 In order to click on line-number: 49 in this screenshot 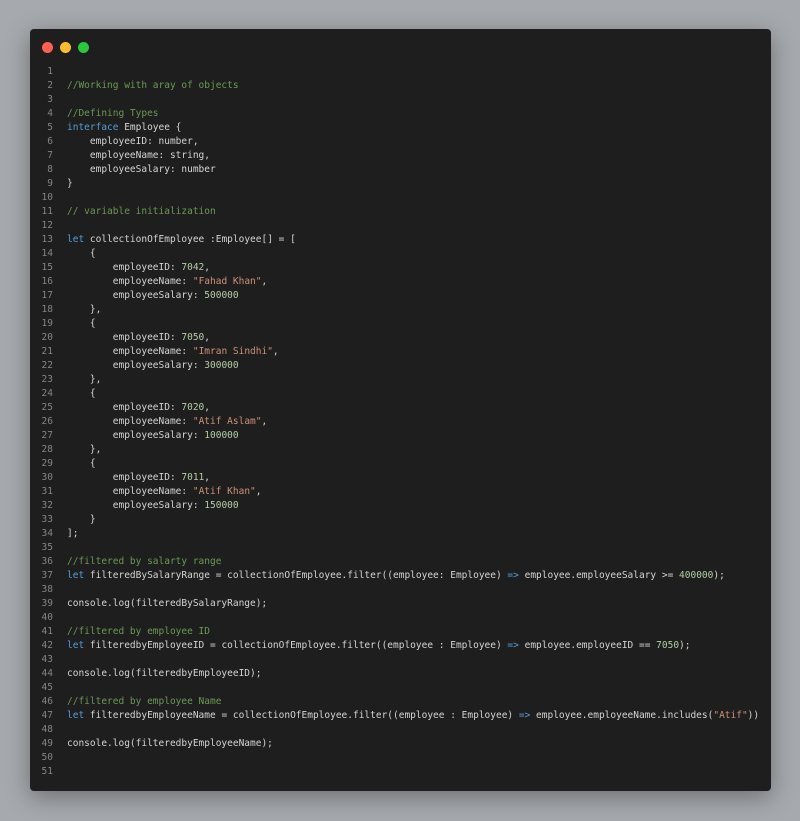, I will do `click(47, 743)`.